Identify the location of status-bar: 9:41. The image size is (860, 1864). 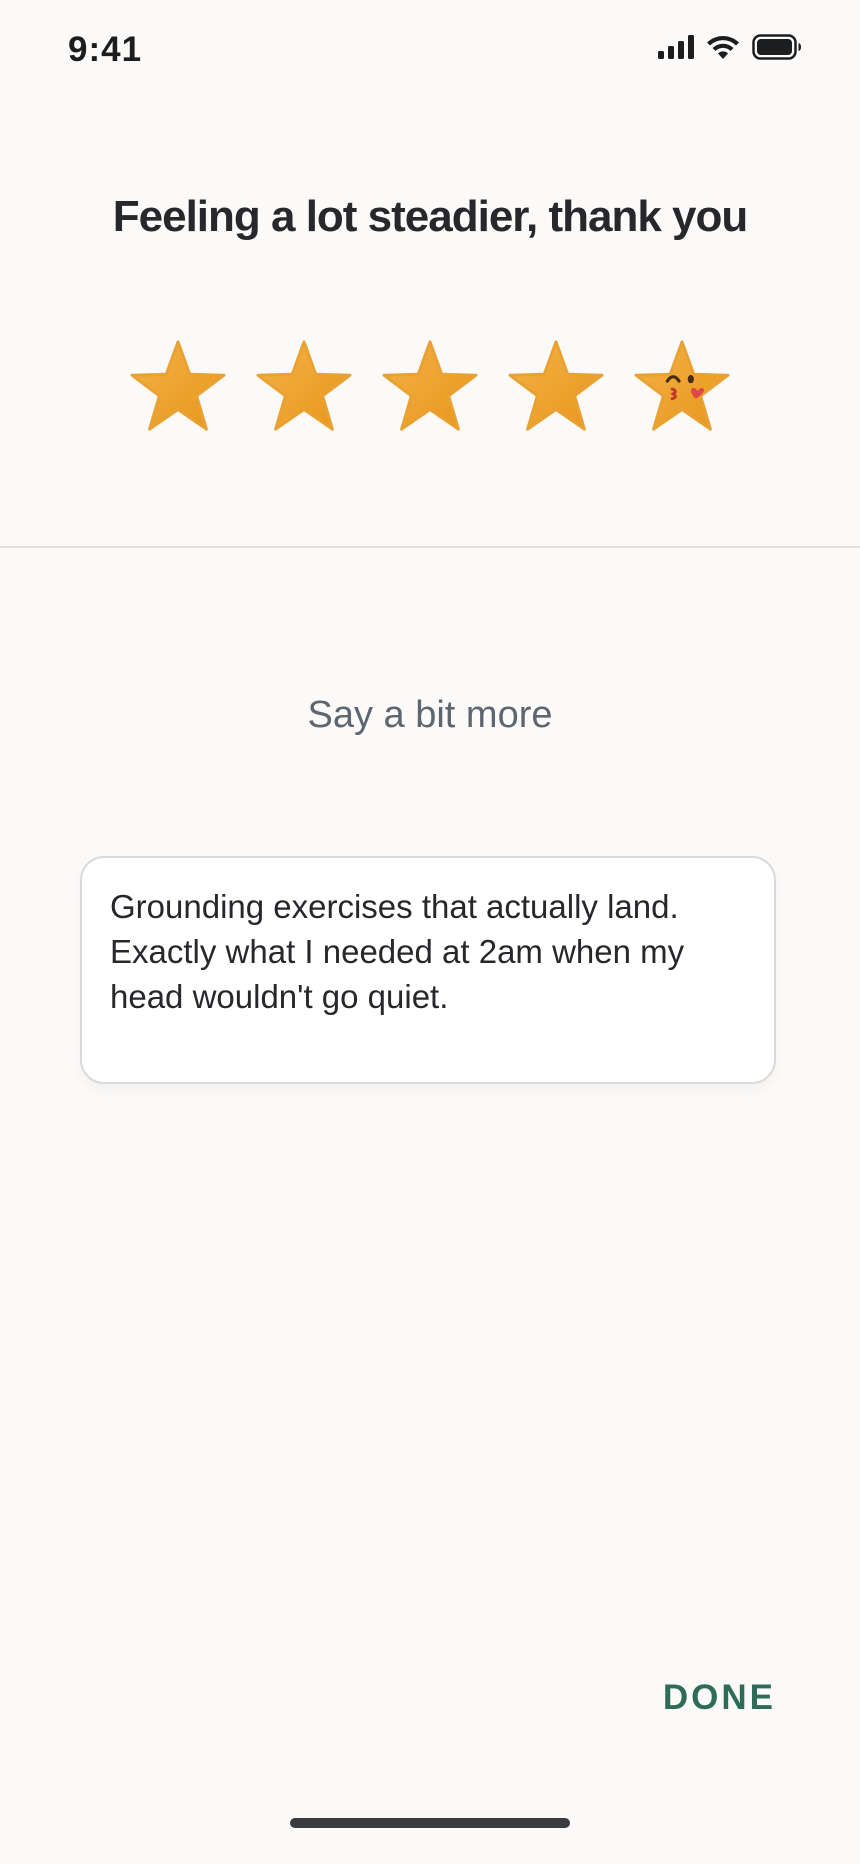
(430, 50).